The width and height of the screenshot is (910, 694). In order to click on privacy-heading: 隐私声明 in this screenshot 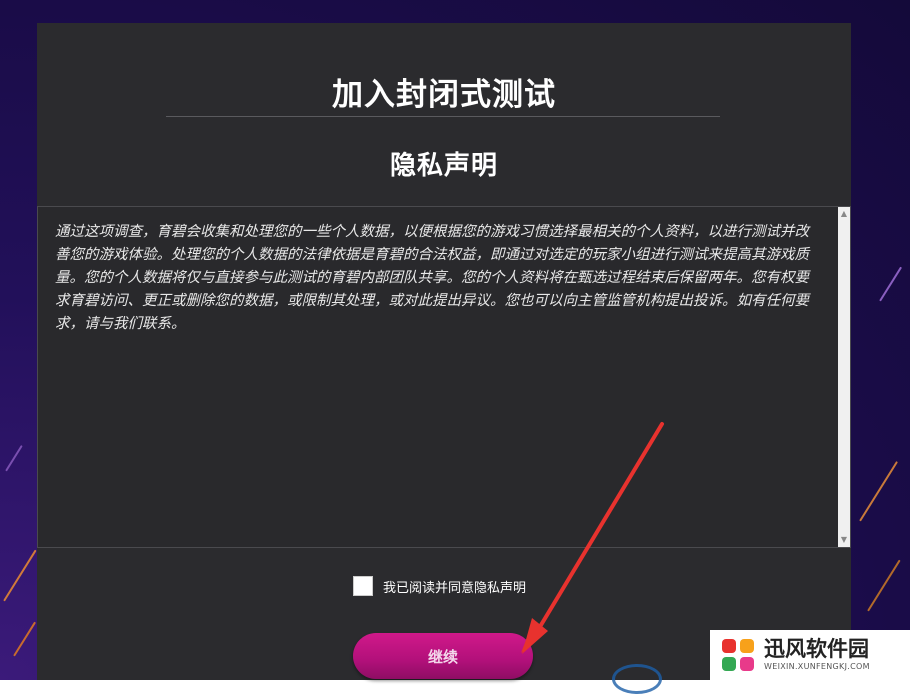, I will do `click(443, 166)`.